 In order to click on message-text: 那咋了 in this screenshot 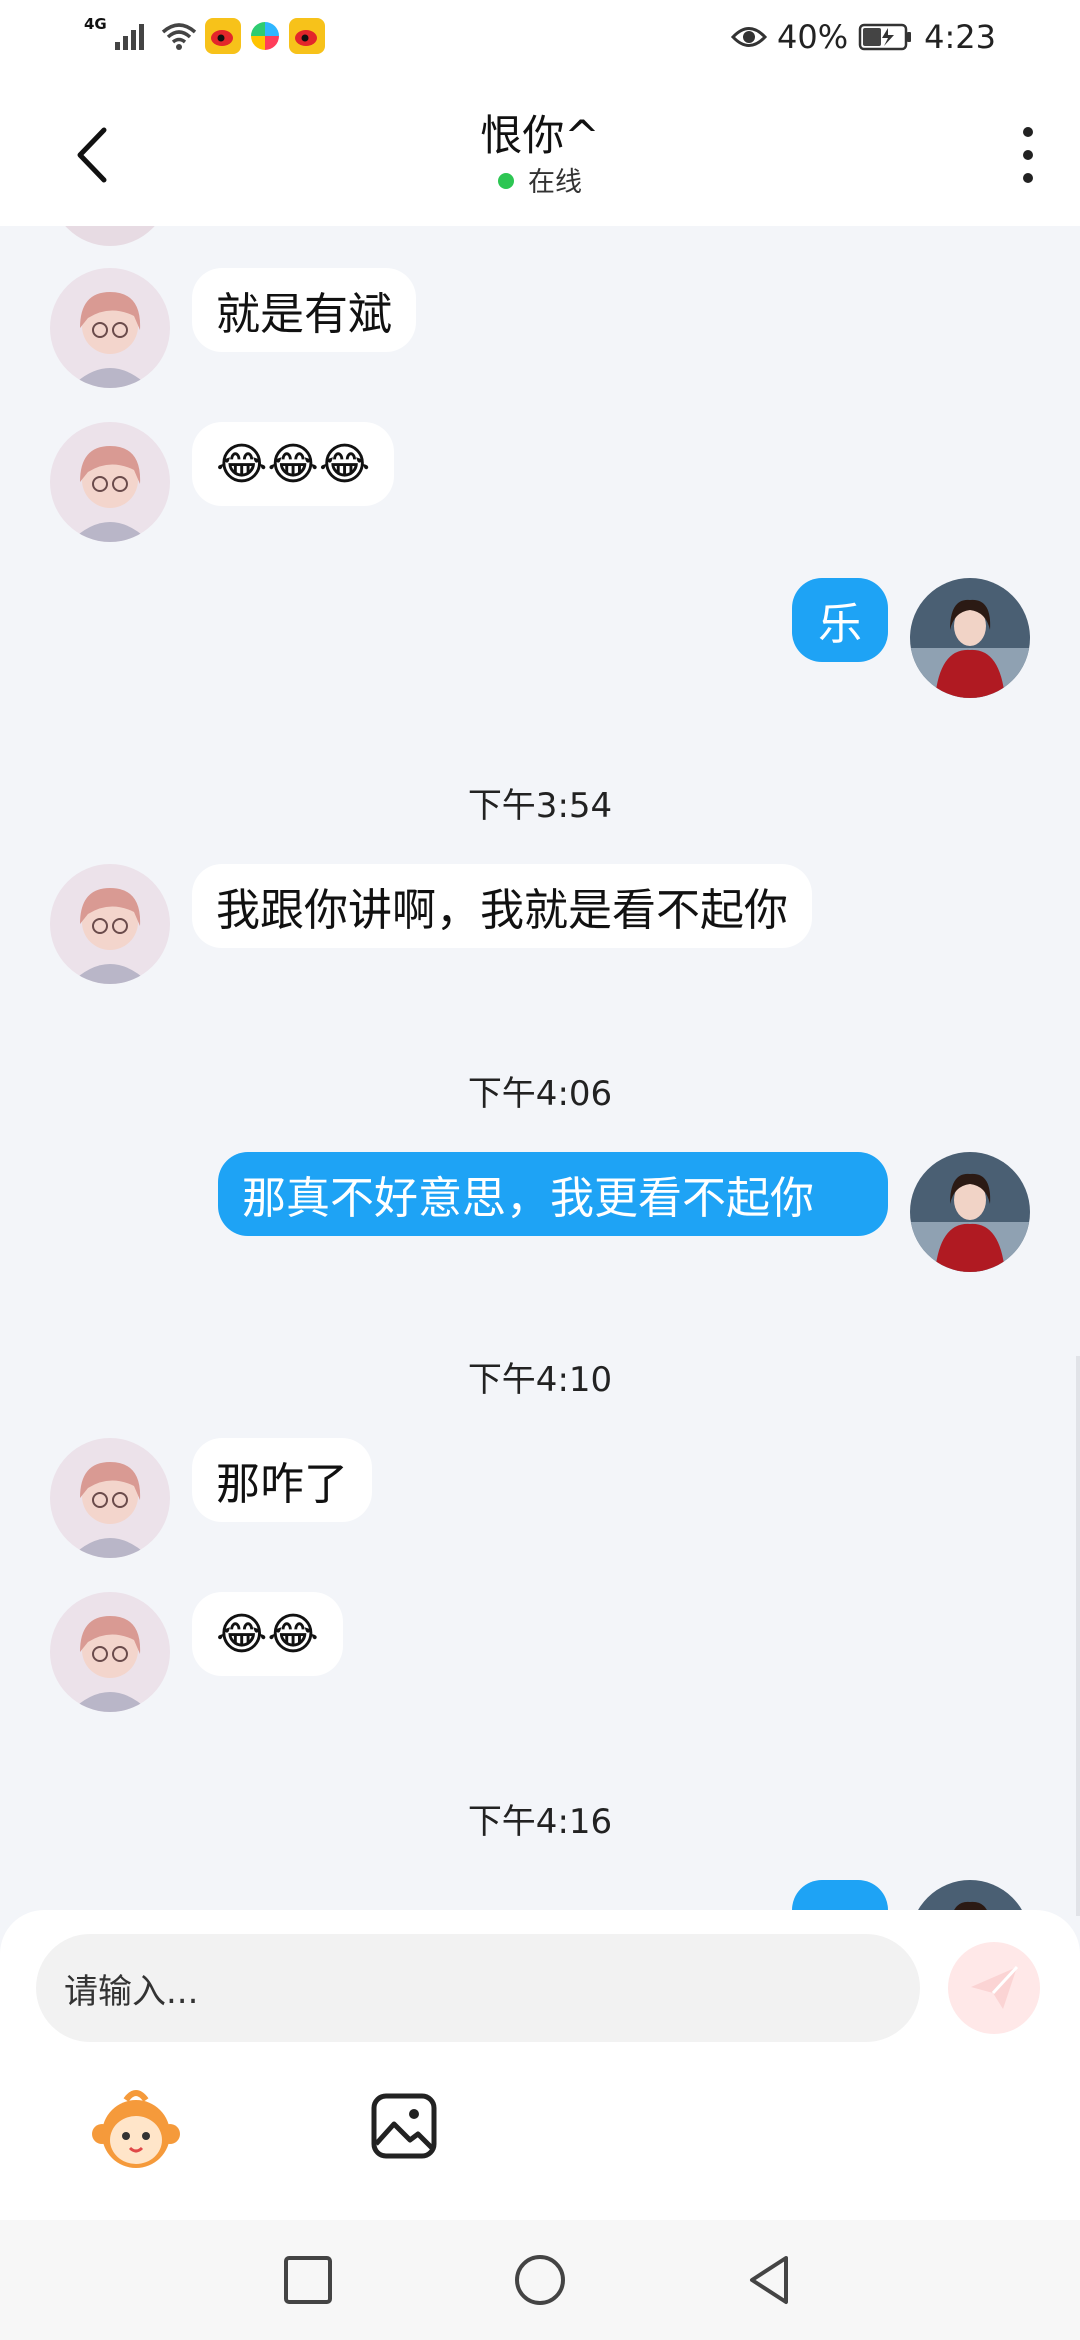, I will do `click(282, 1484)`.